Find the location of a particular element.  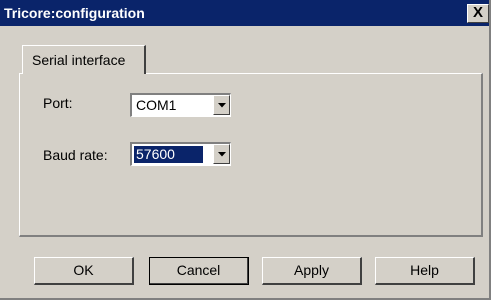

window-title: Tricore:configuration is located at coordinates (74, 13).